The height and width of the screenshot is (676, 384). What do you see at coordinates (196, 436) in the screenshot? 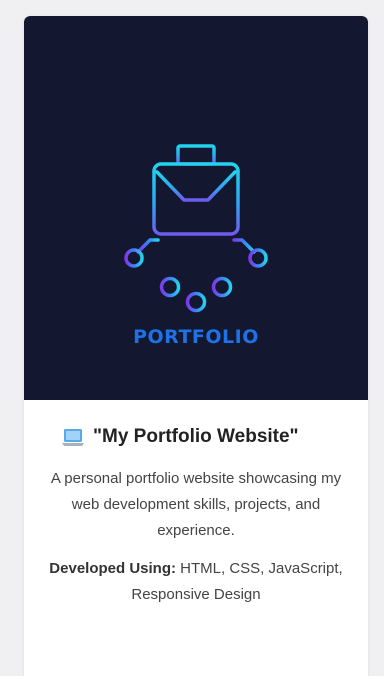
I see `project-title: "My Portfolio Website"` at bounding box center [196, 436].